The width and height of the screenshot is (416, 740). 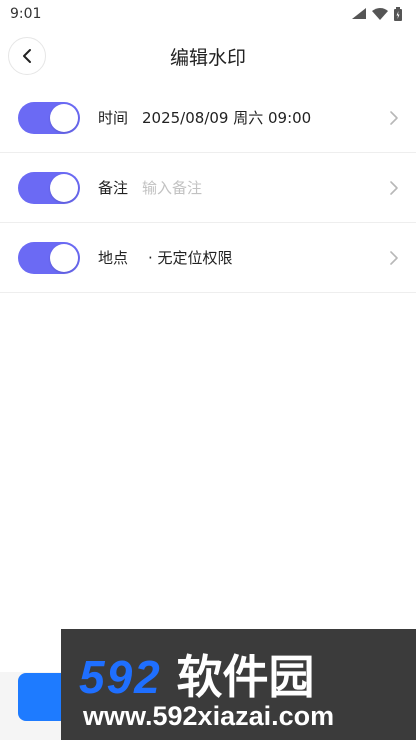 I want to click on watermark-brand: 软件园, so click(x=245, y=677).